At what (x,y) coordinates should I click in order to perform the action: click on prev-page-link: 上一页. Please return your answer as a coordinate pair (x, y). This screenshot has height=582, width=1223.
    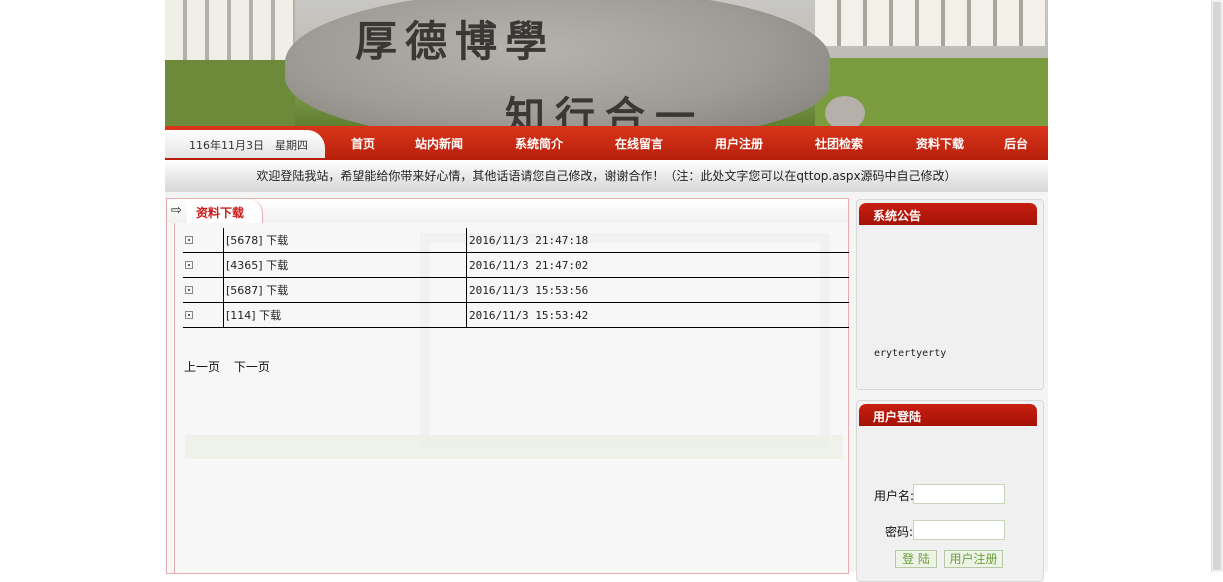
    Looking at the image, I should click on (202, 367).